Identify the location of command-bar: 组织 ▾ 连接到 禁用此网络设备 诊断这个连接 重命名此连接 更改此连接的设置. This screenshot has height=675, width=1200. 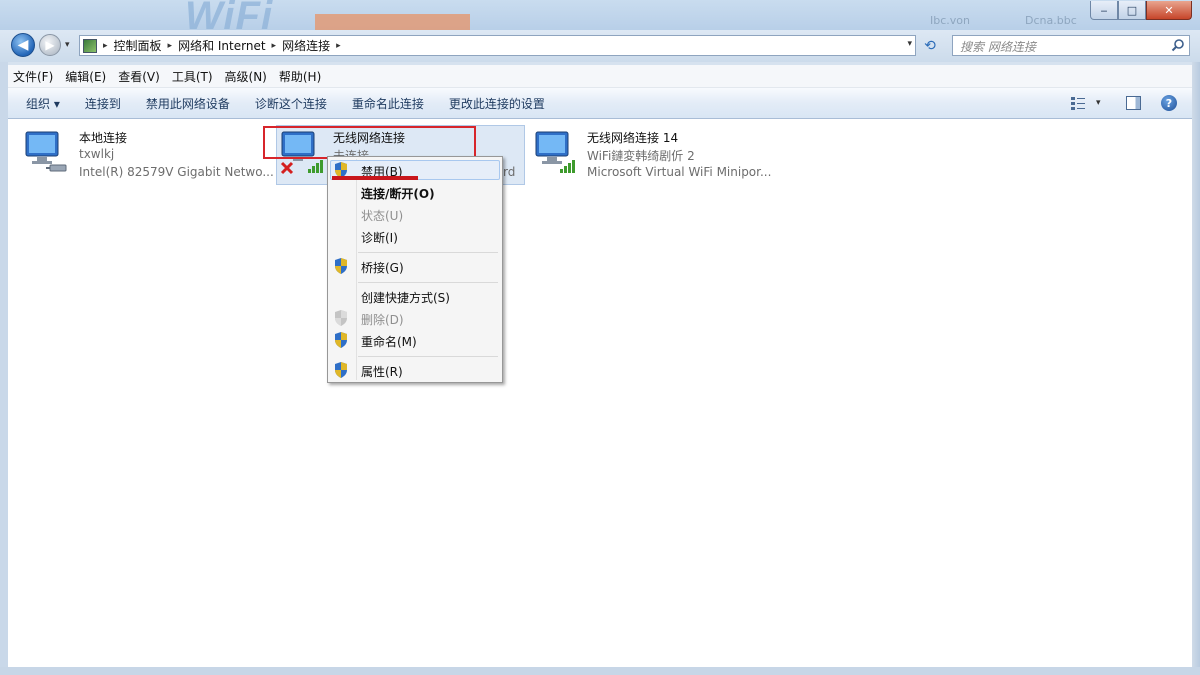
(600, 103).